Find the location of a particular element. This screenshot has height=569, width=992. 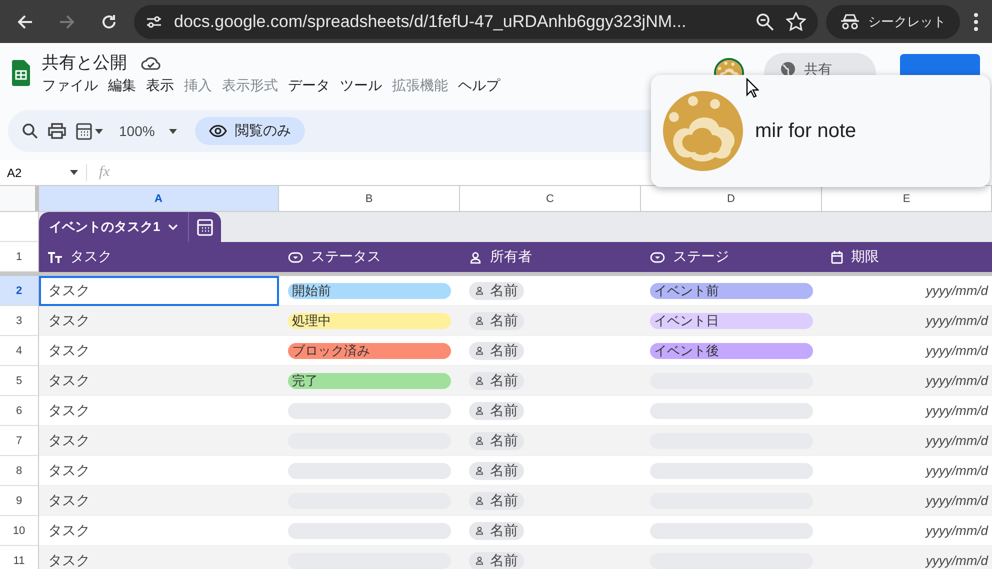

calculator-icon is located at coordinates (84, 131).